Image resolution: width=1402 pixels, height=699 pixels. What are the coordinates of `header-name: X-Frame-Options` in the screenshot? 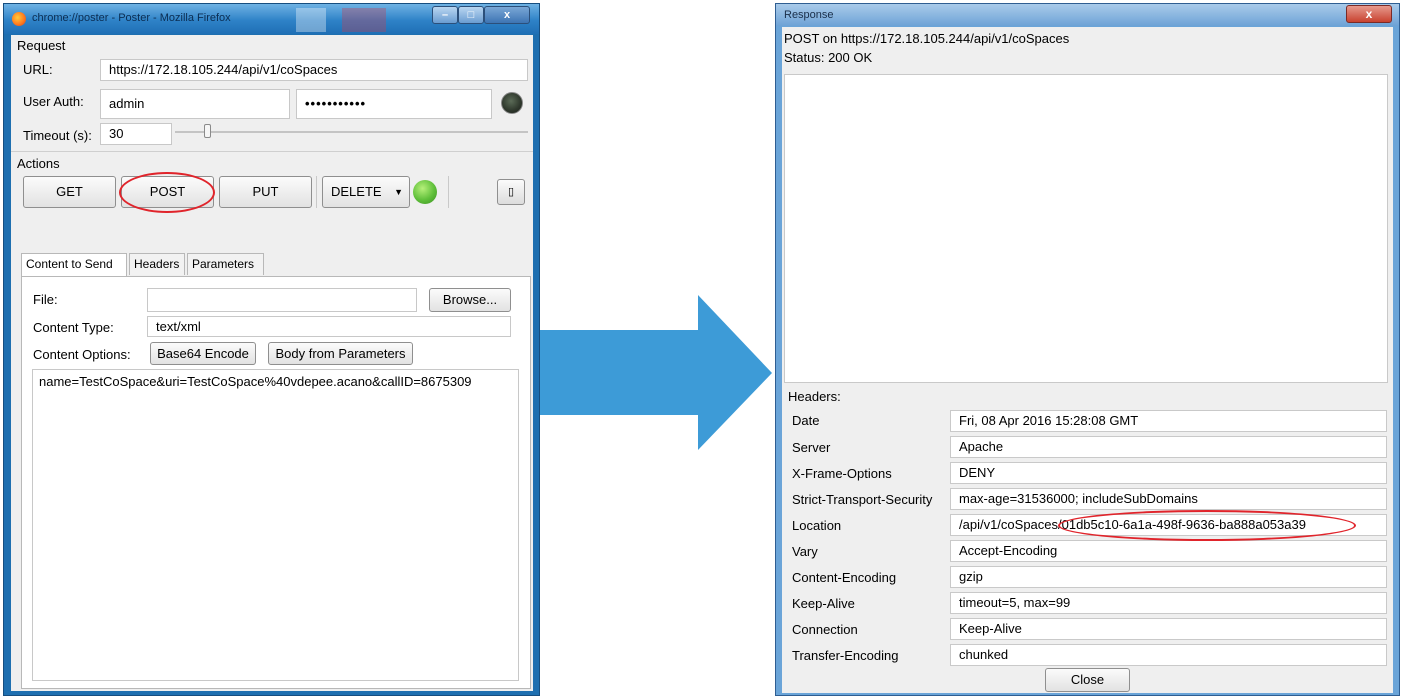 It's located at (842, 473).